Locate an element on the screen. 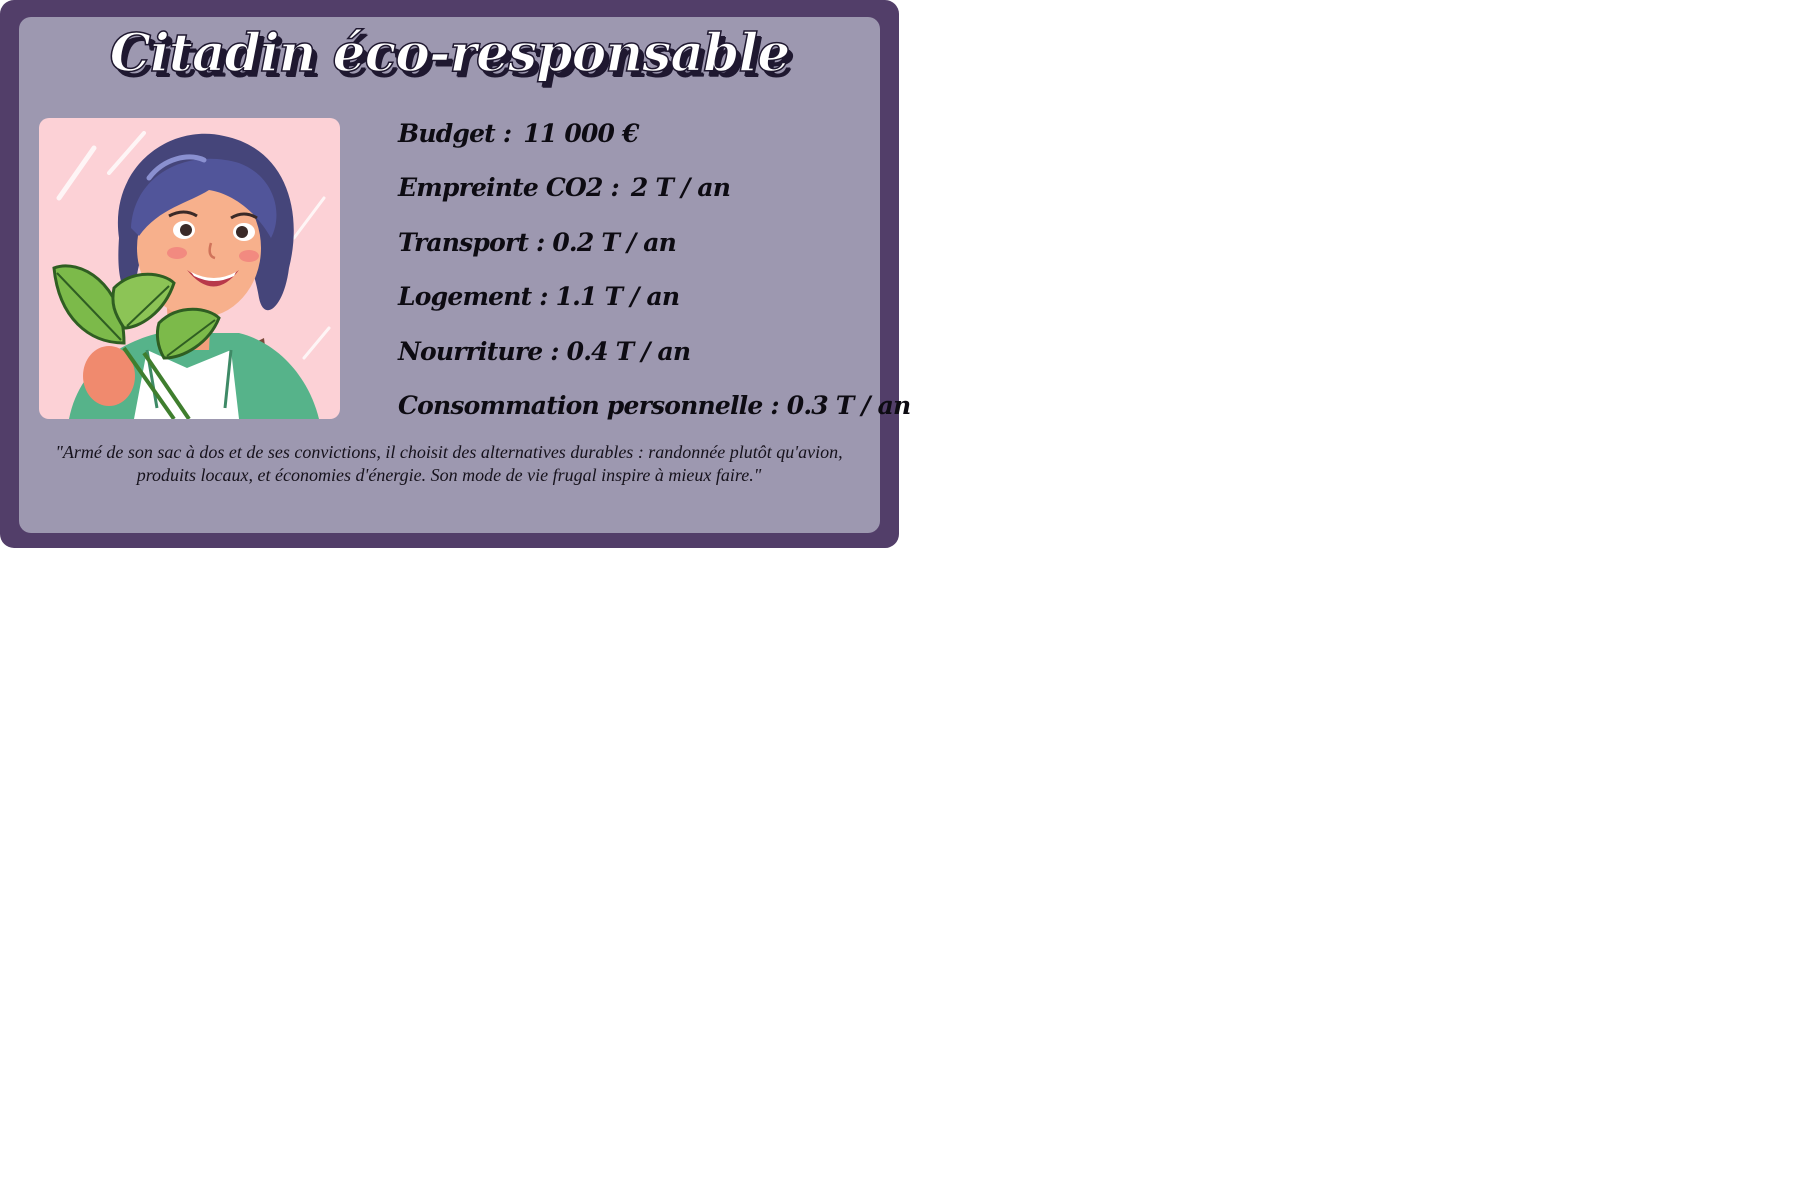 This screenshot has height=1200, width=1800. stat-co2-footprint-label: Empreinte CO2 : is located at coordinates (509, 188).